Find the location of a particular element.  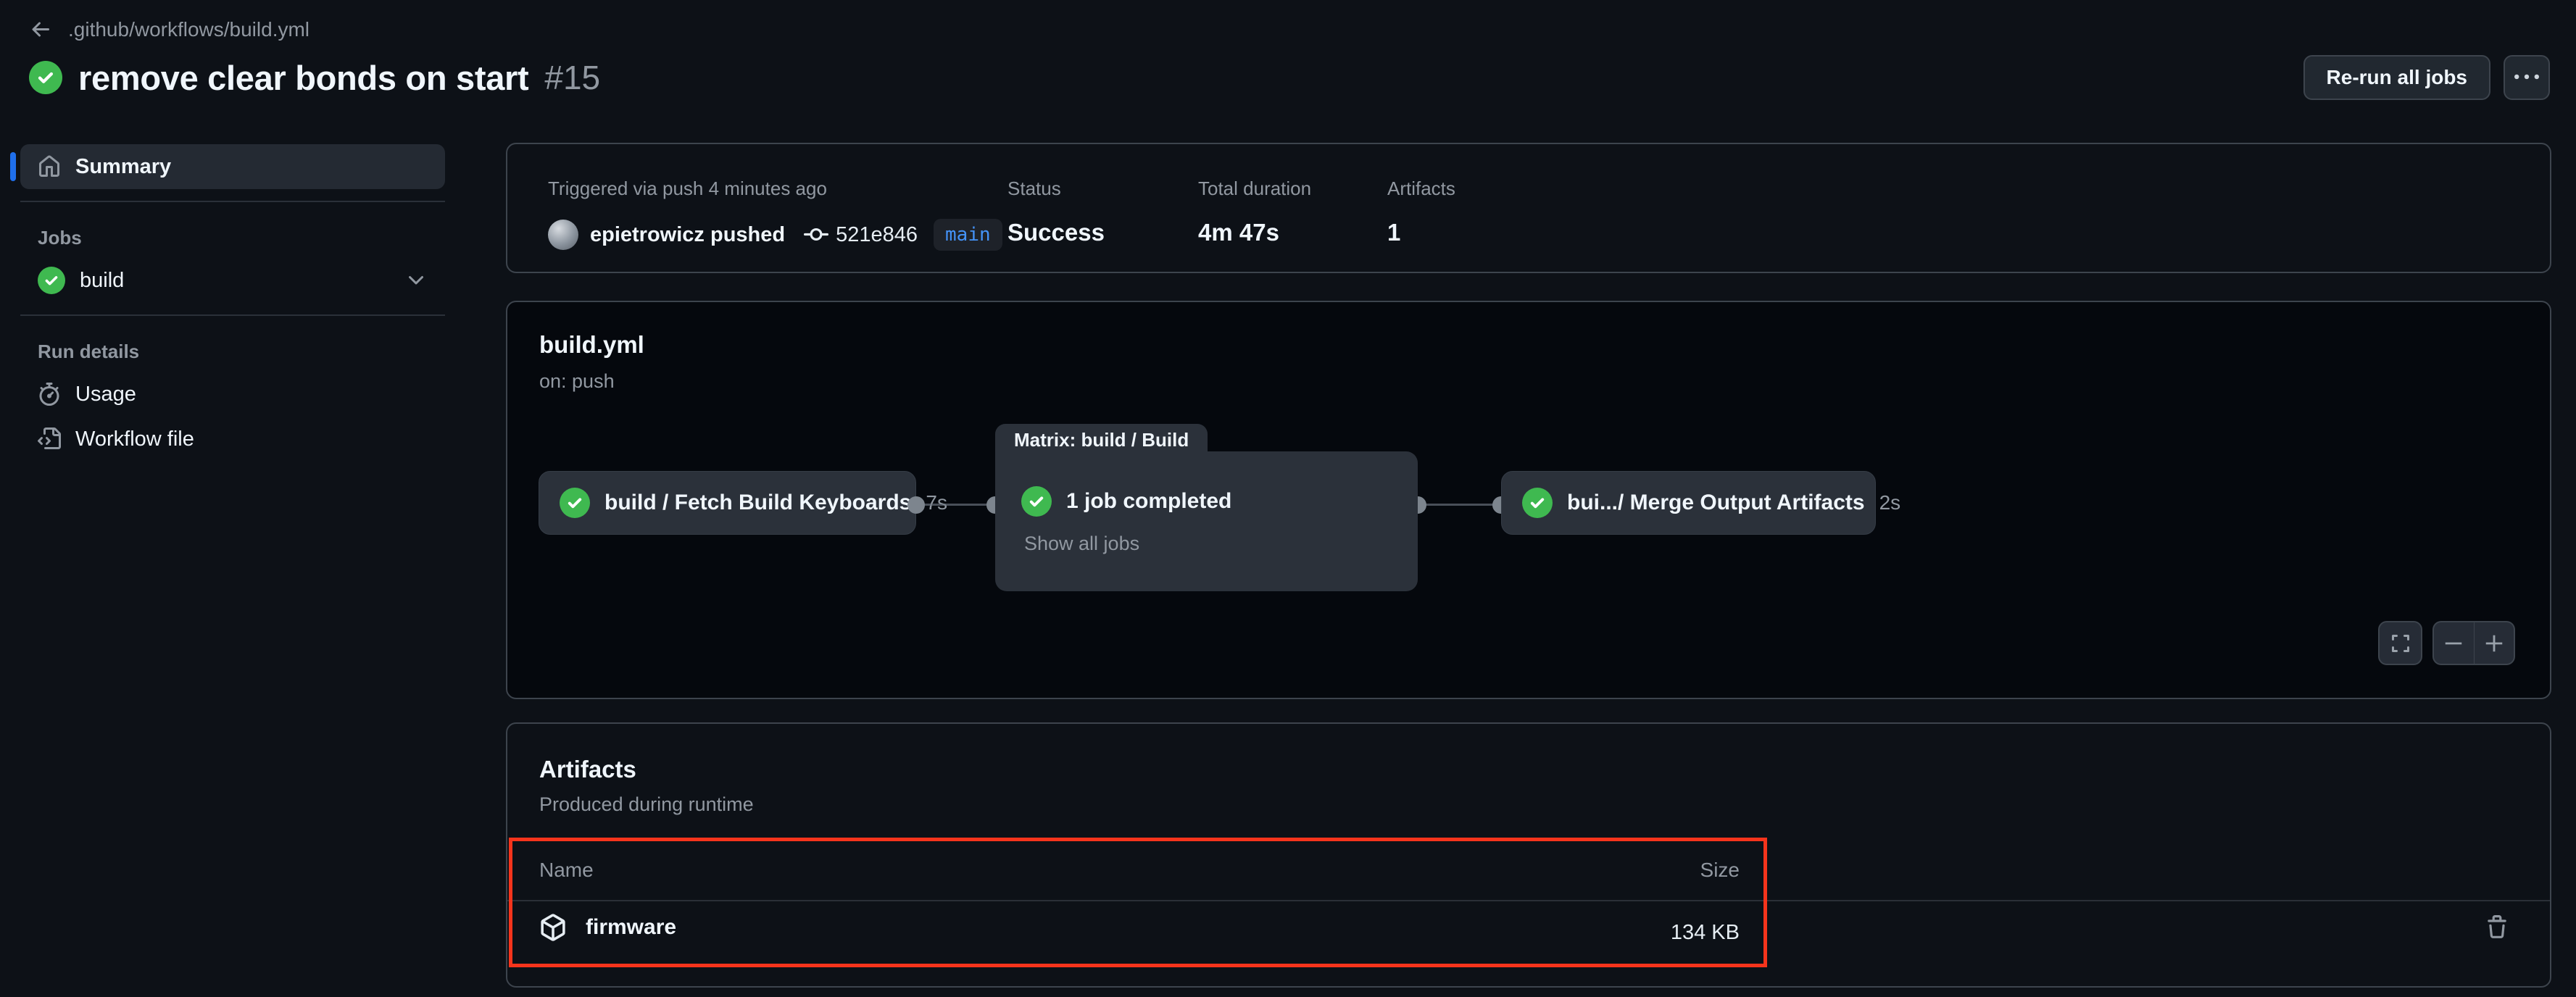

run-number: #15 is located at coordinates (572, 77).